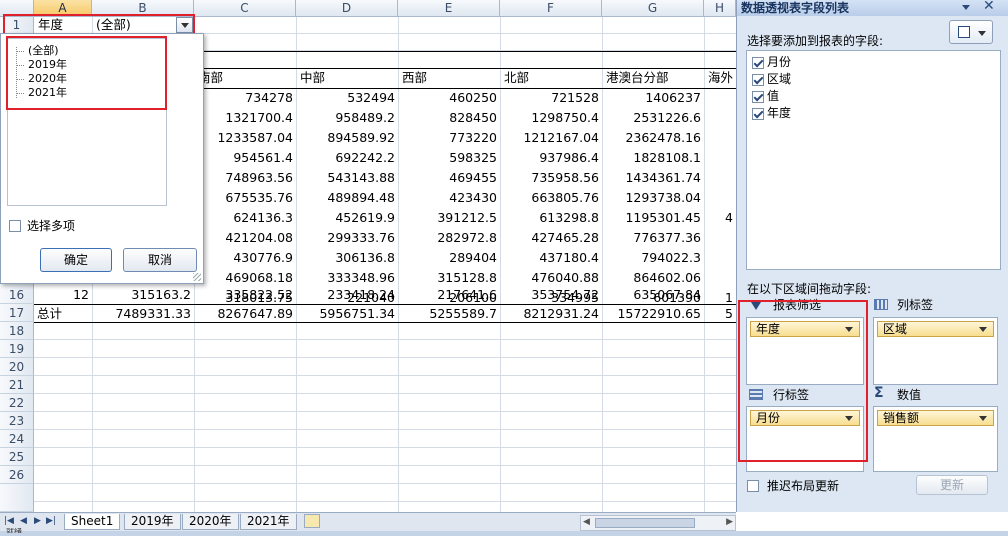 The image size is (1008, 536). Describe the element at coordinates (63, 314) in the screenshot. I see `grand-total-label: 总计` at that location.